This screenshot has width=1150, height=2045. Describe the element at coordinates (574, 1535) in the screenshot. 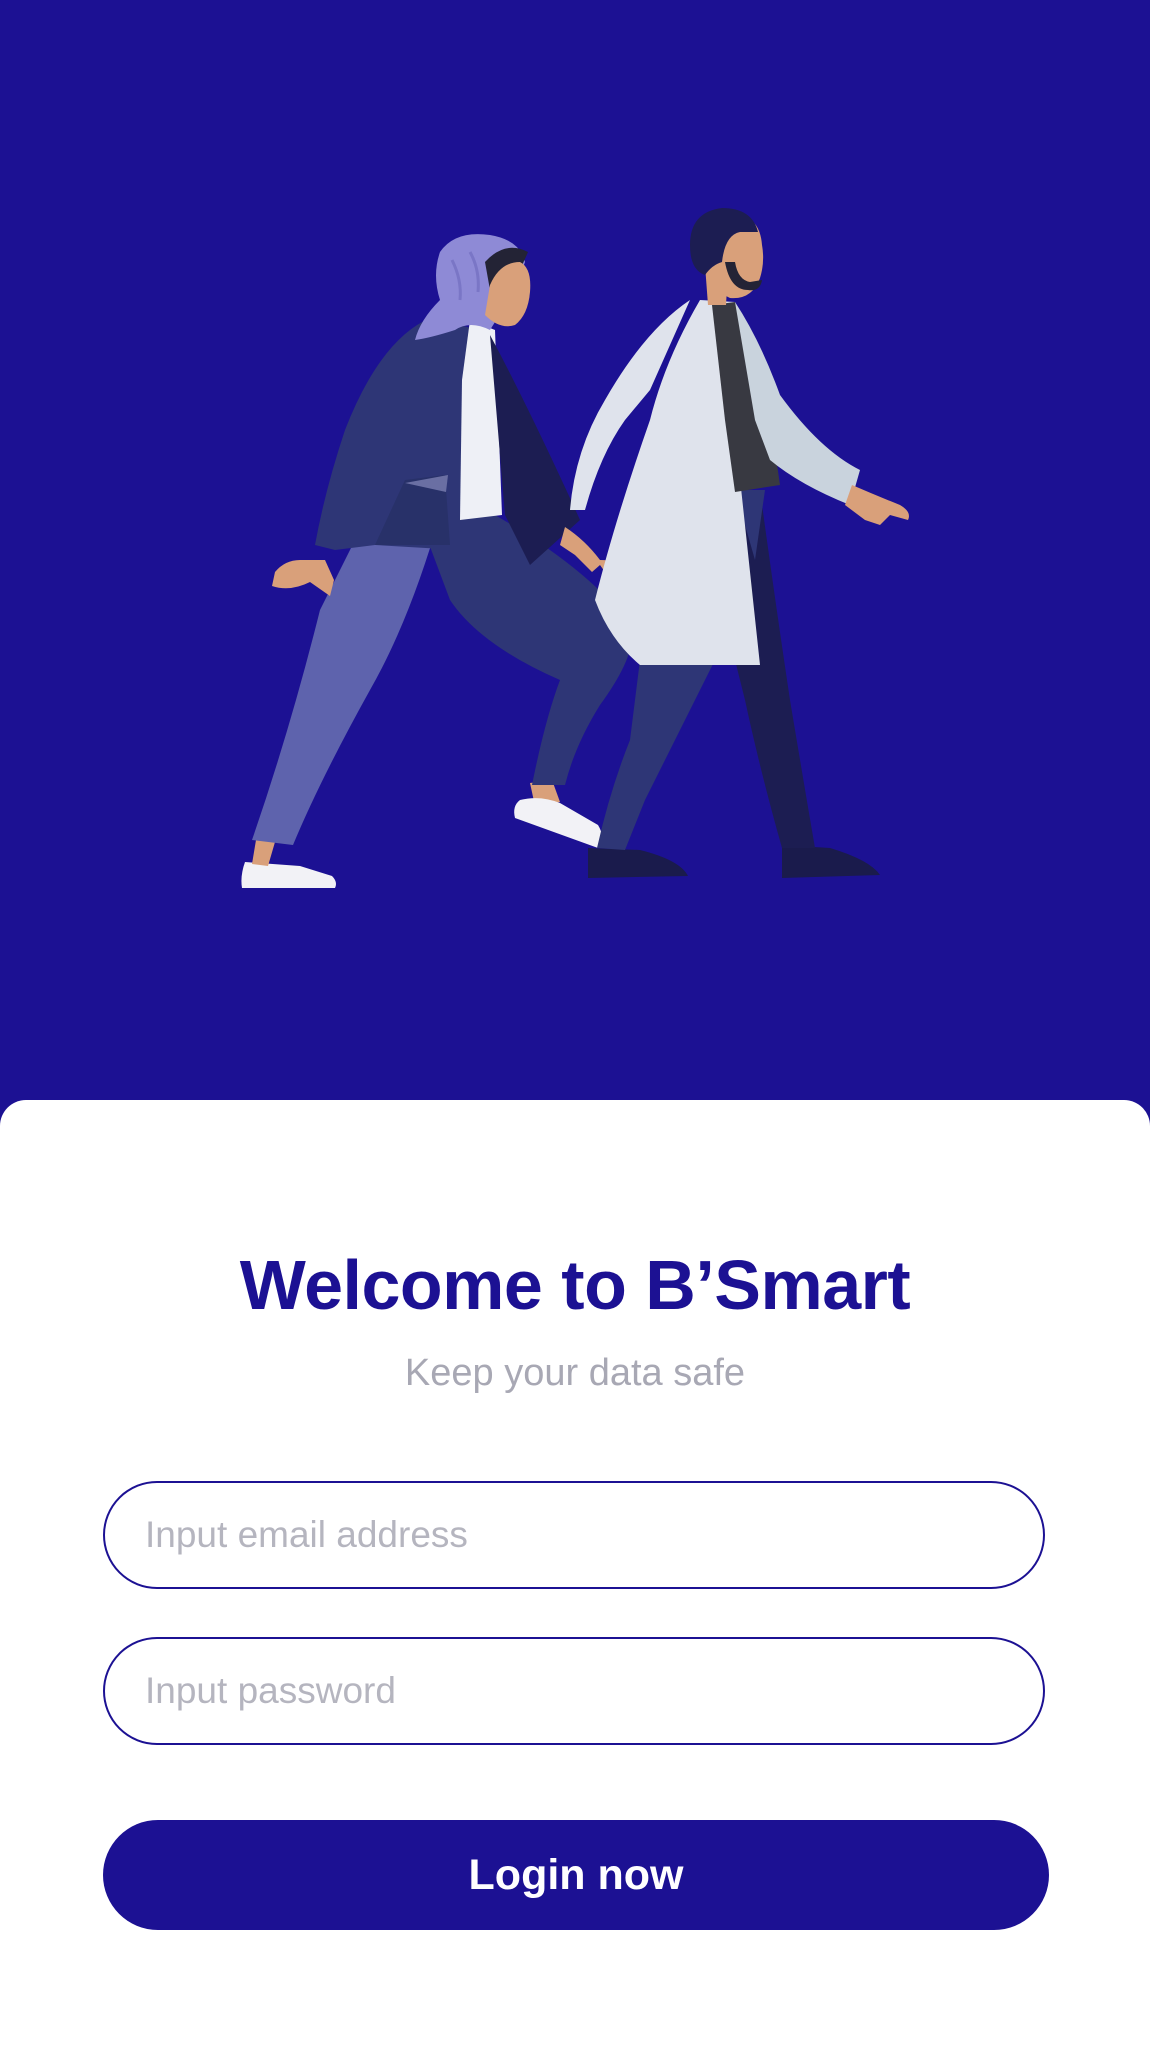

I see `email-field` at that location.